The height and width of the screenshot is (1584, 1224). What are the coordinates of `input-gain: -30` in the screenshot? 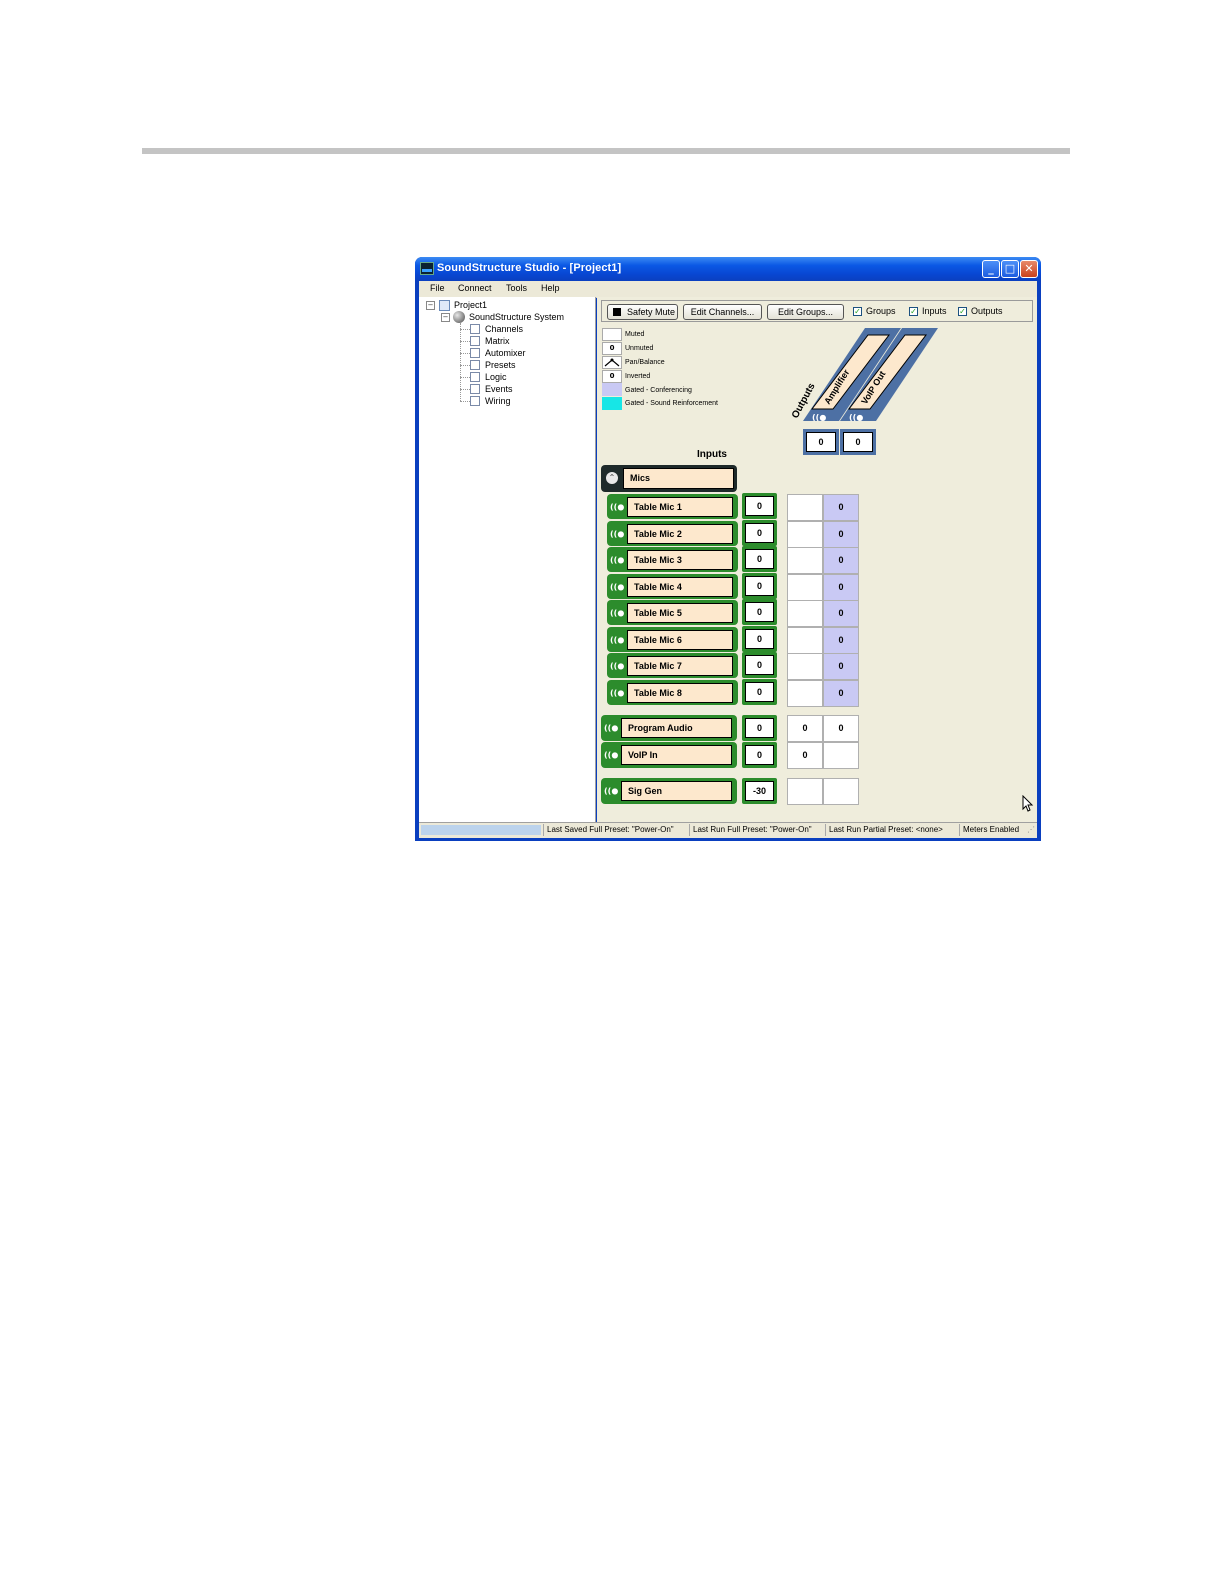 It's located at (759, 791).